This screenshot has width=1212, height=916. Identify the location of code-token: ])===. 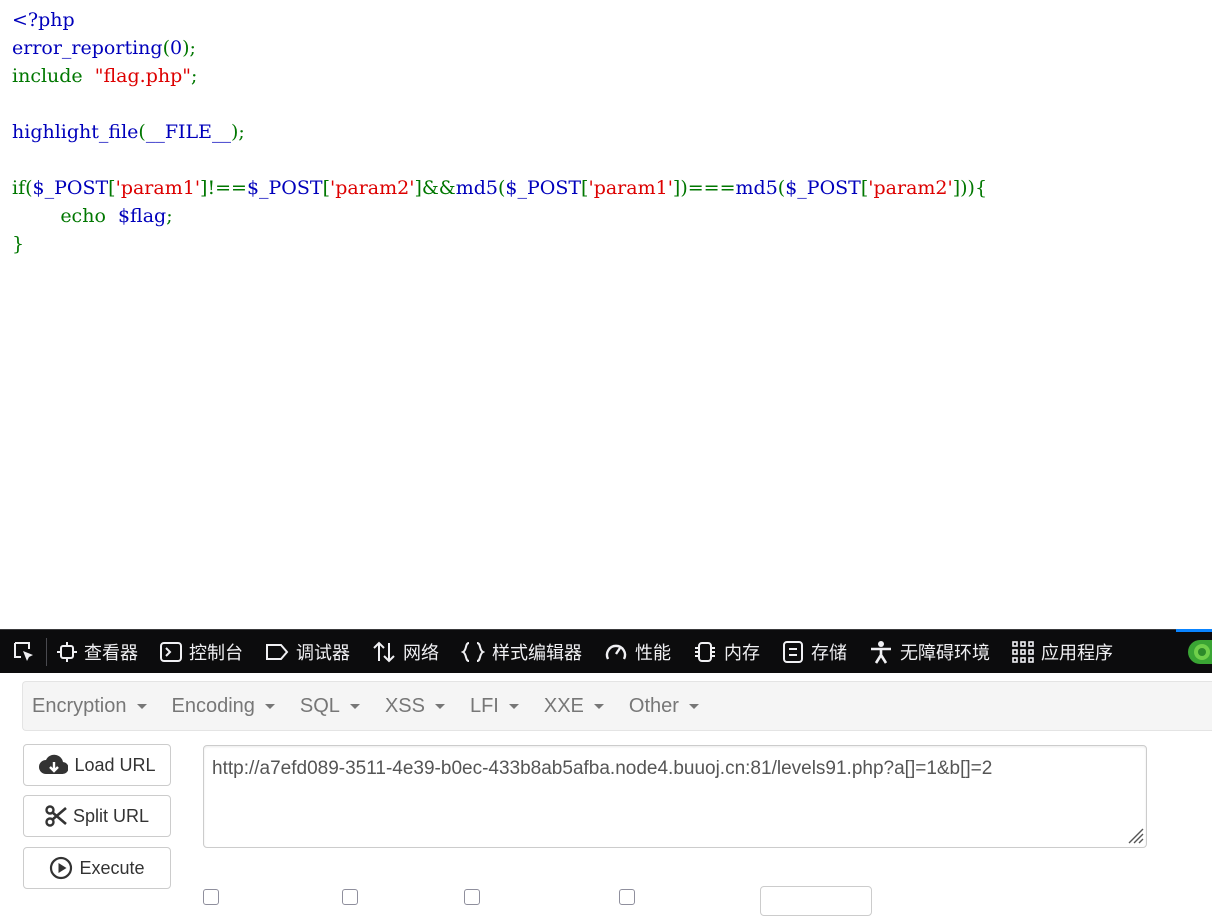
(704, 188).